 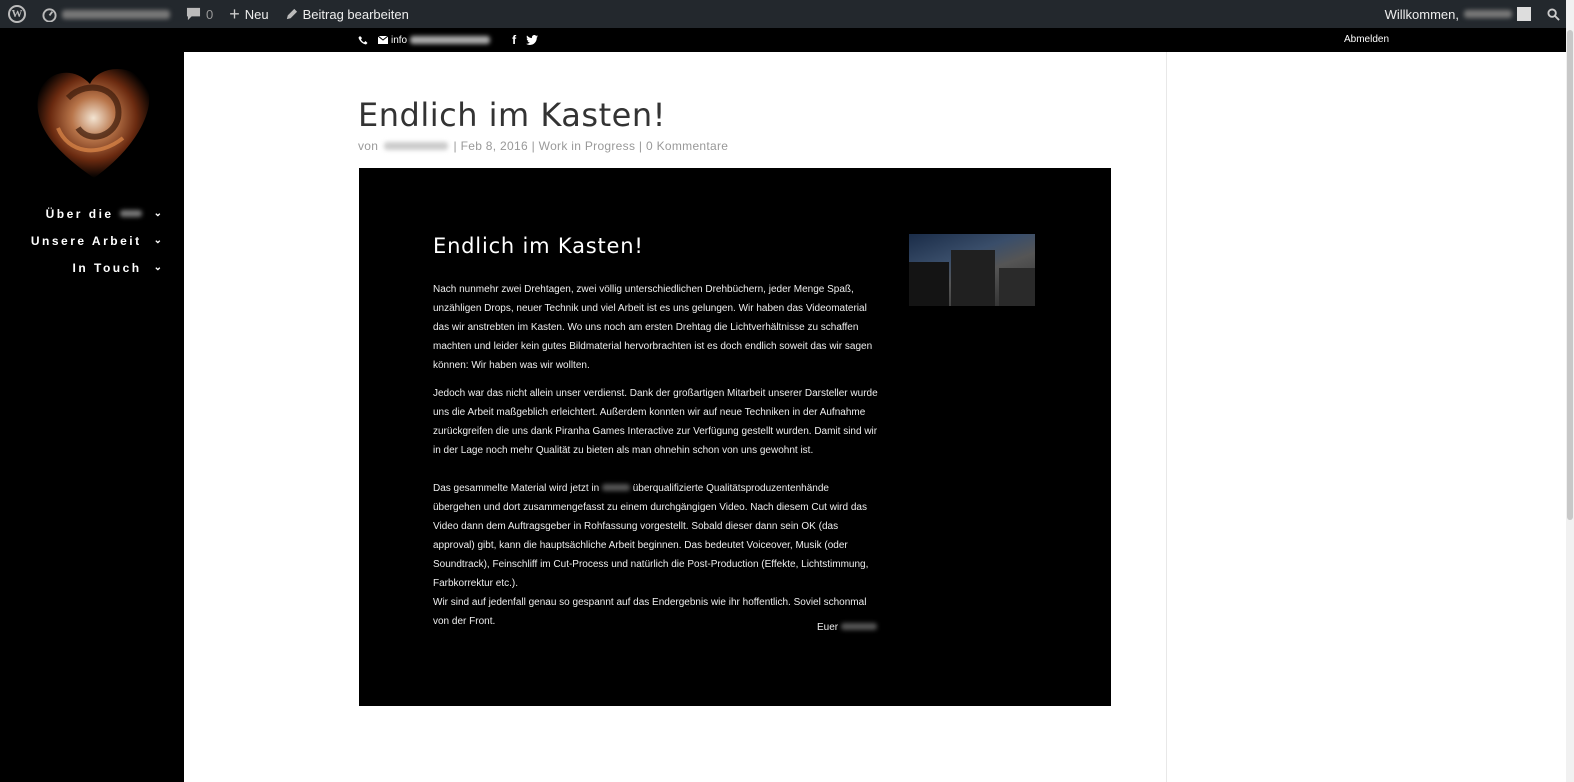 What do you see at coordinates (1553, 14) in the screenshot?
I see `search-icon` at bounding box center [1553, 14].